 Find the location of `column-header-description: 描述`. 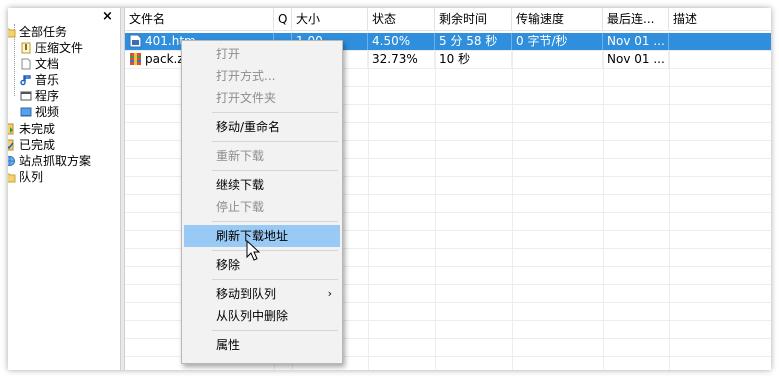

column-header-description: 描述 is located at coordinates (720, 19).